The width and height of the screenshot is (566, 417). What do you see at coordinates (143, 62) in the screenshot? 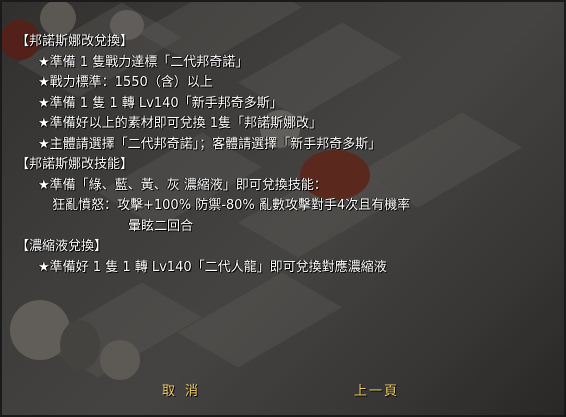
I see `dialog-line: ★準備 1 隻戰力達標「二代邦奇諾」` at bounding box center [143, 62].